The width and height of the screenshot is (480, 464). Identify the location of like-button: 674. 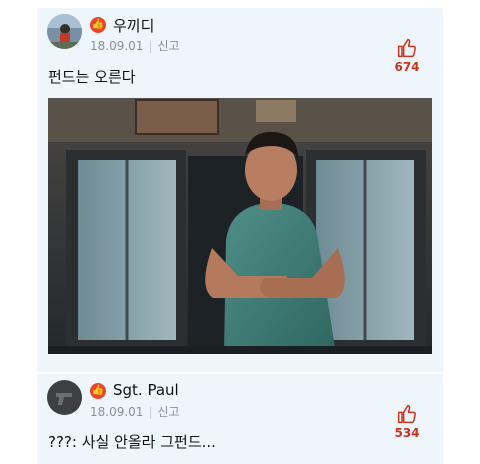
(407, 56).